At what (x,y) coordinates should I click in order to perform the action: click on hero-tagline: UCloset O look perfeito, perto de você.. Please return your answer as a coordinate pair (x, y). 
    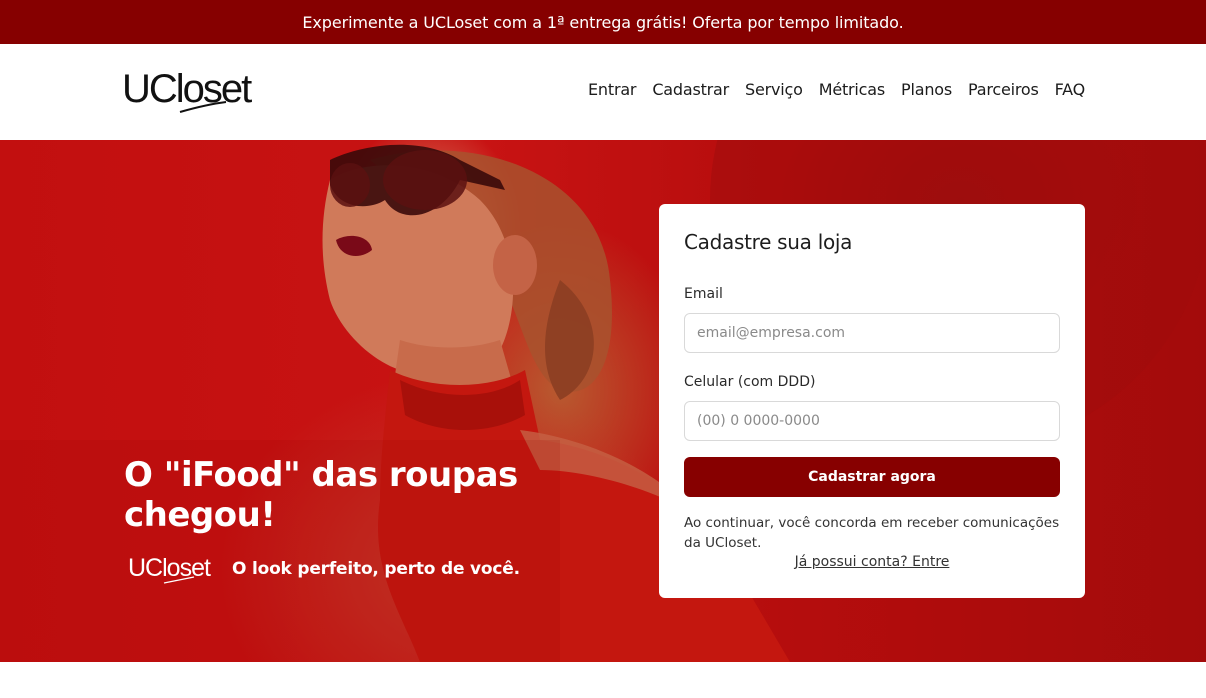
    Looking at the image, I should click on (324, 569).